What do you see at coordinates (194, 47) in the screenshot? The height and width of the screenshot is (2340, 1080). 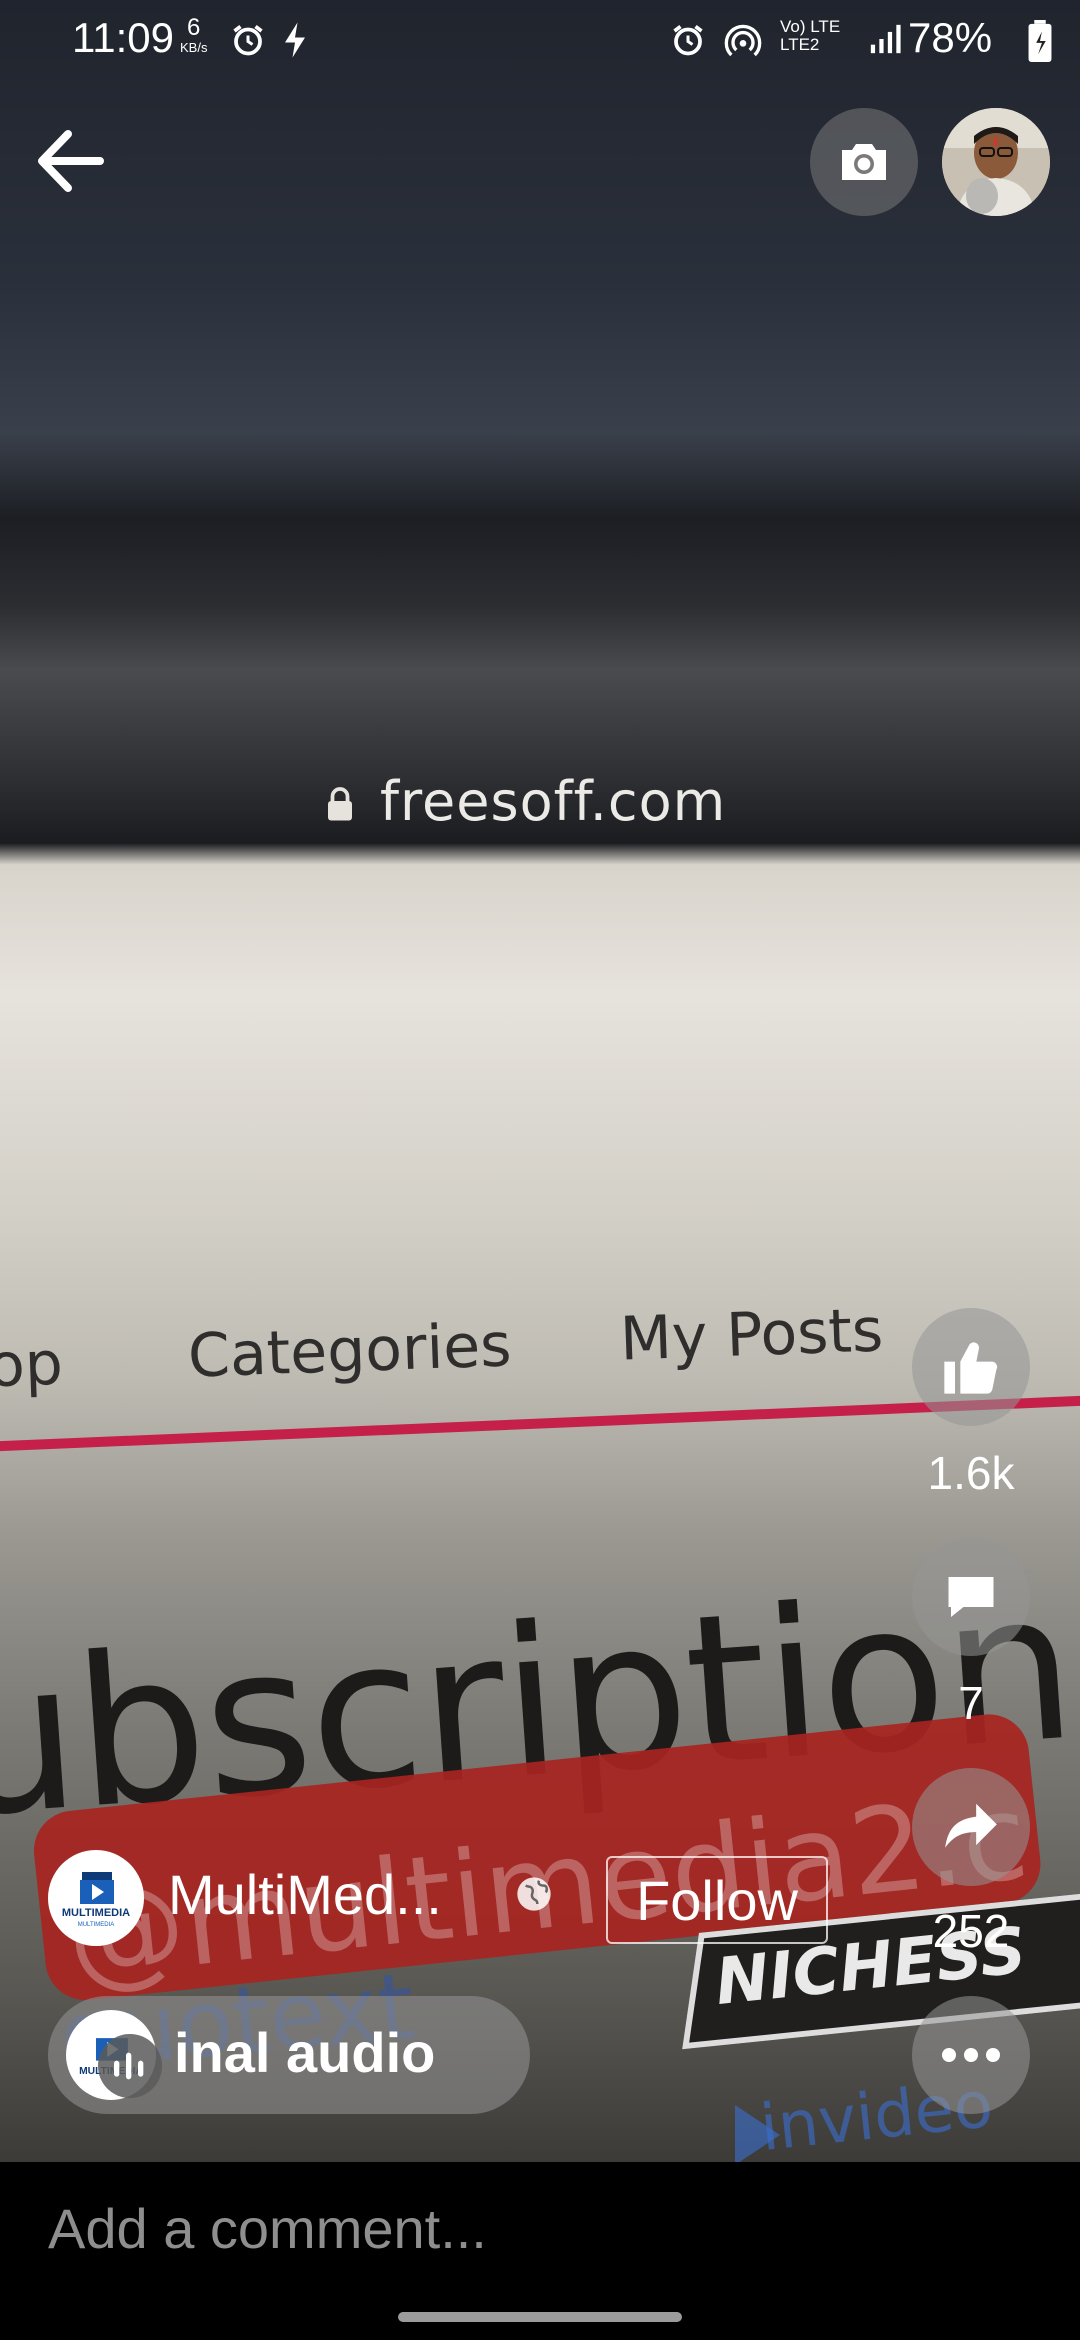 I see `net-speed-unit: KB/s` at bounding box center [194, 47].